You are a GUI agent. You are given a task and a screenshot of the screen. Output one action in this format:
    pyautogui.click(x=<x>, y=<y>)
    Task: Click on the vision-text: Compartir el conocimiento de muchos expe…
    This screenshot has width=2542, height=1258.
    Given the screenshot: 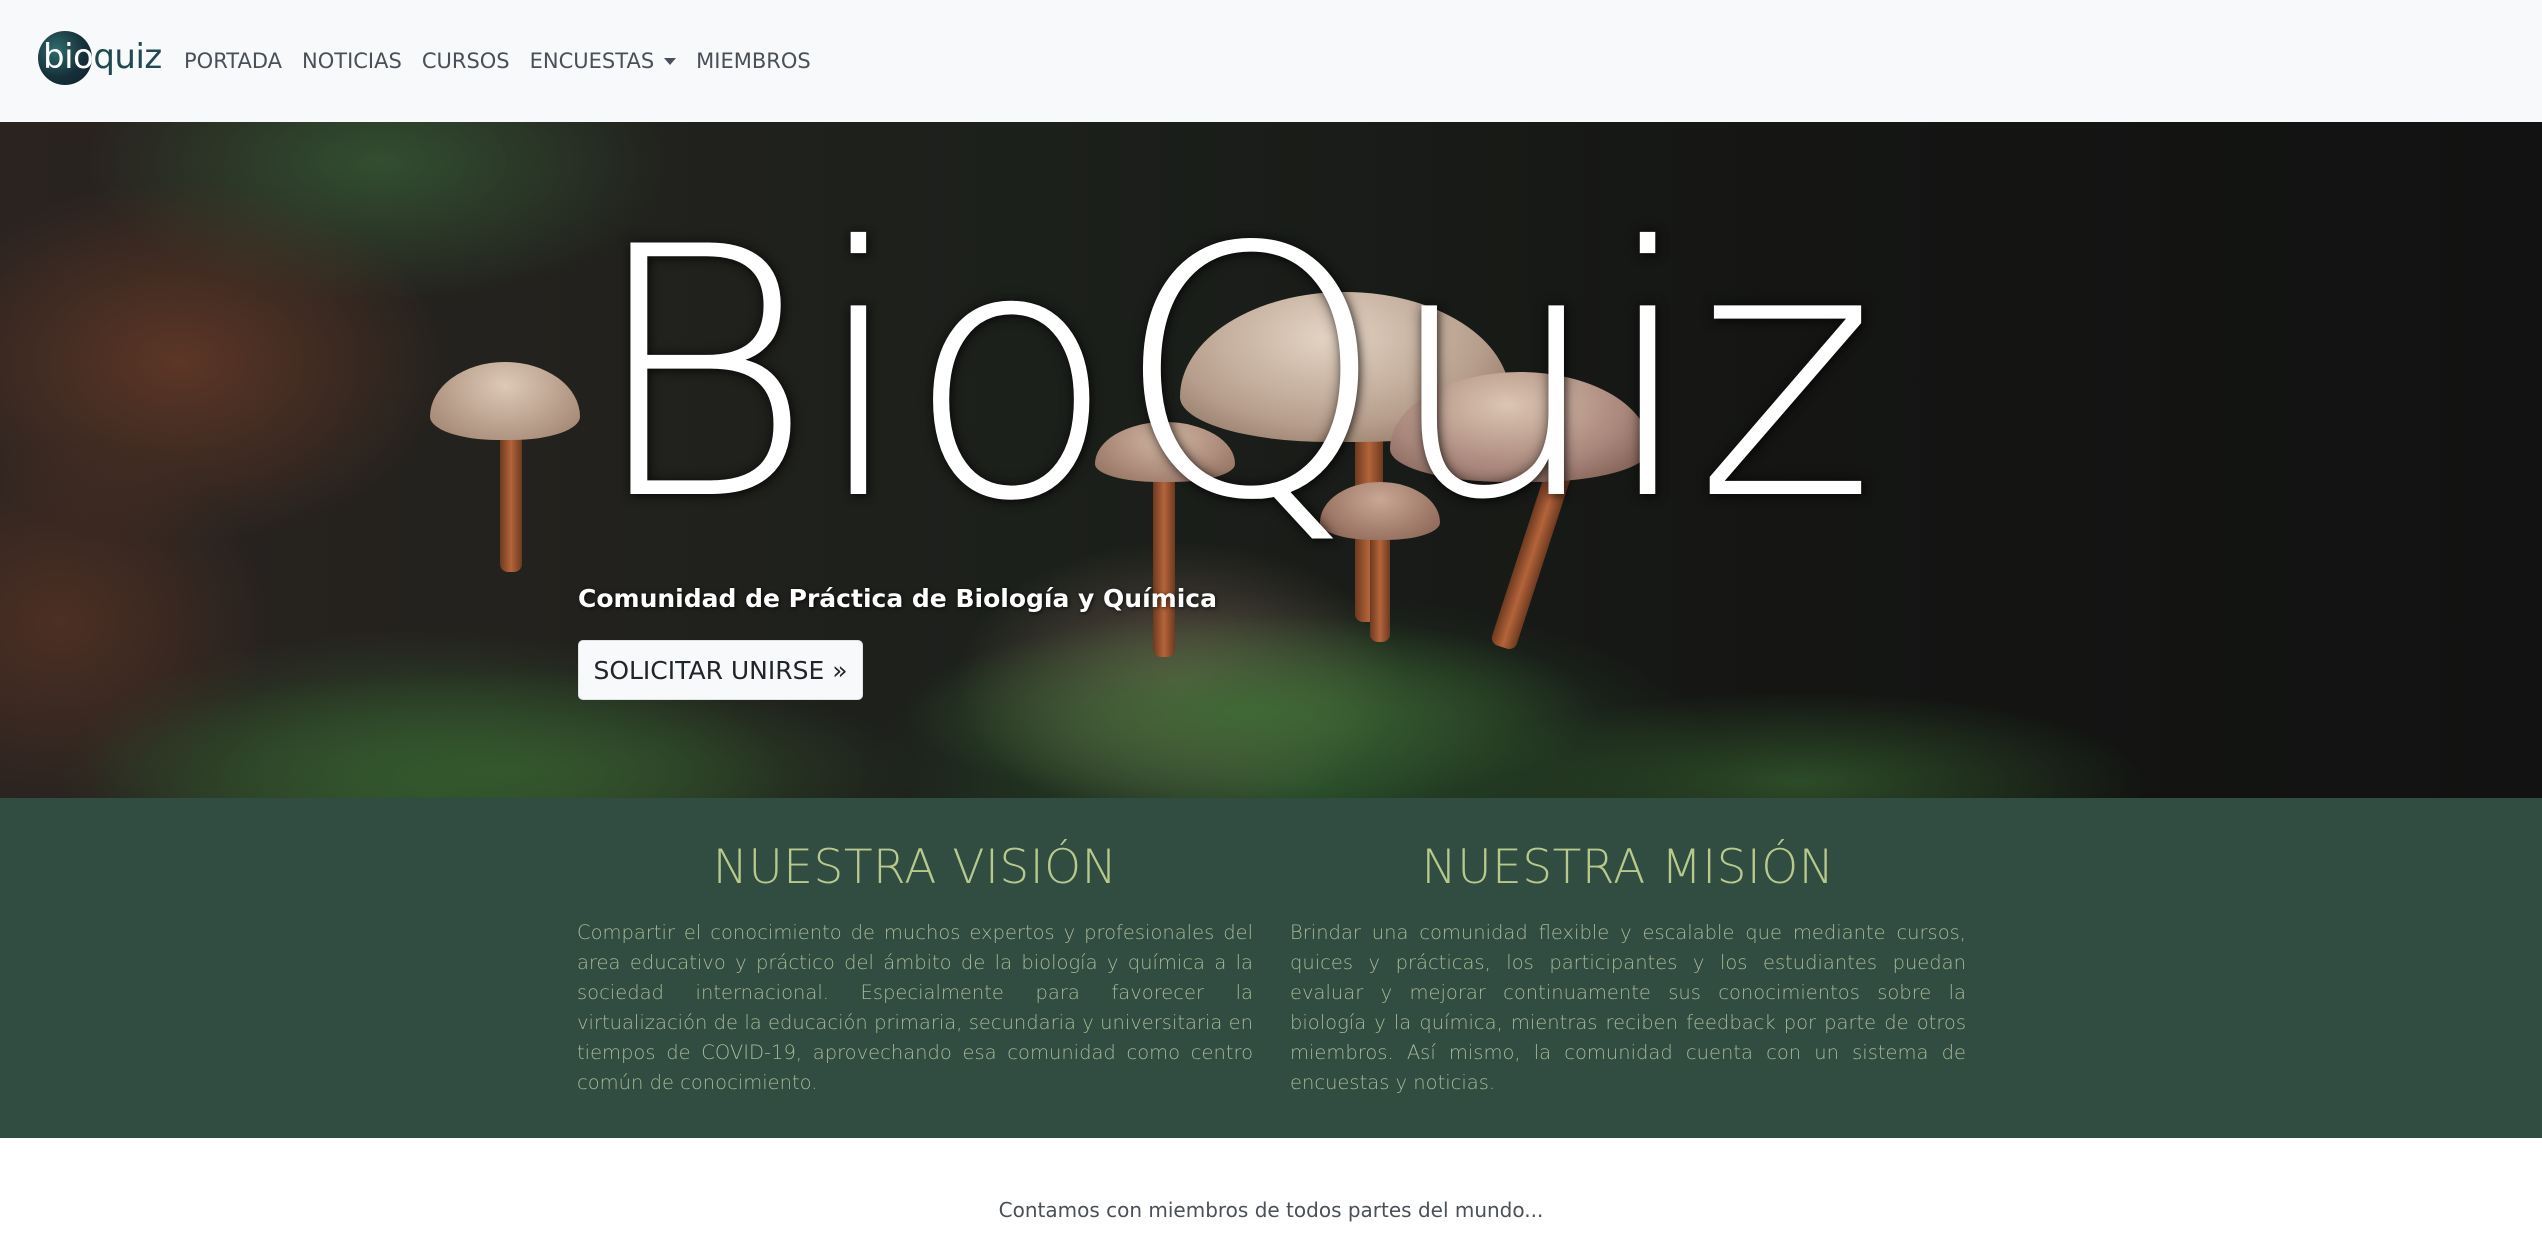 What is the action you would take?
    pyautogui.click(x=915, y=1007)
    